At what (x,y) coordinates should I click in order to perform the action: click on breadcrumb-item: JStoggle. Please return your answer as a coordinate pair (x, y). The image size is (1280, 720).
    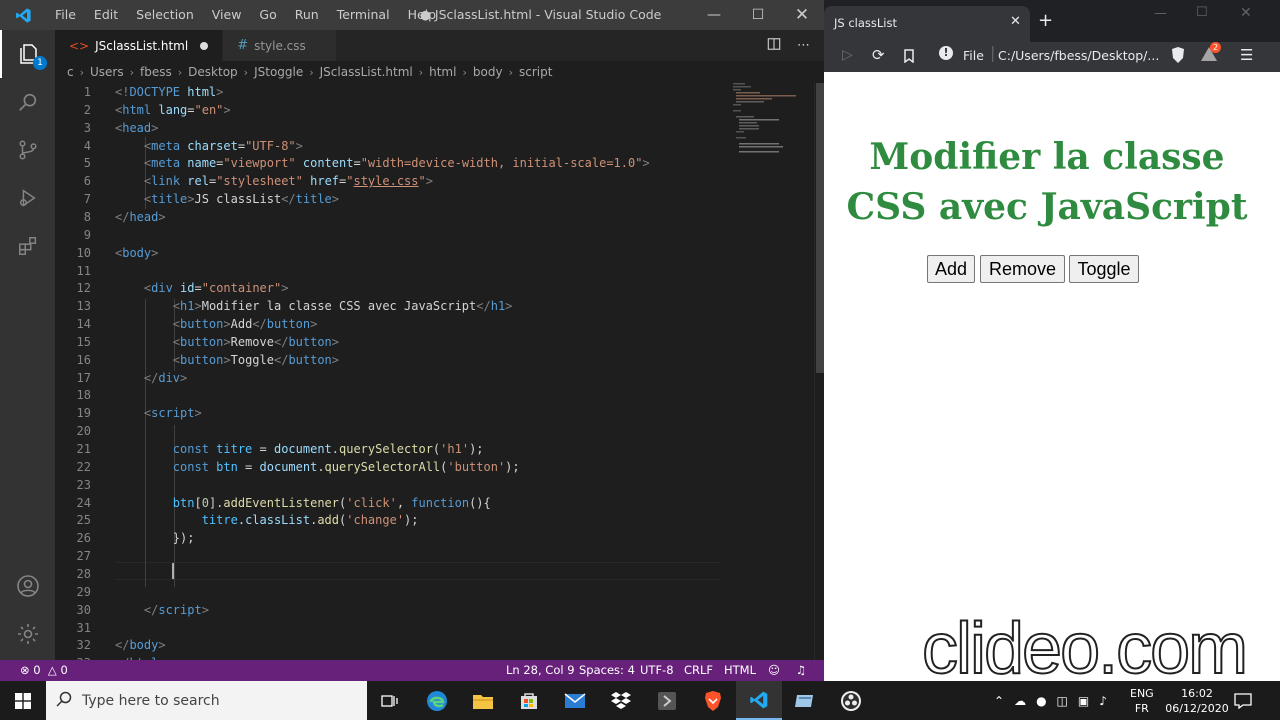
    Looking at the image, I should click on (278, 72).